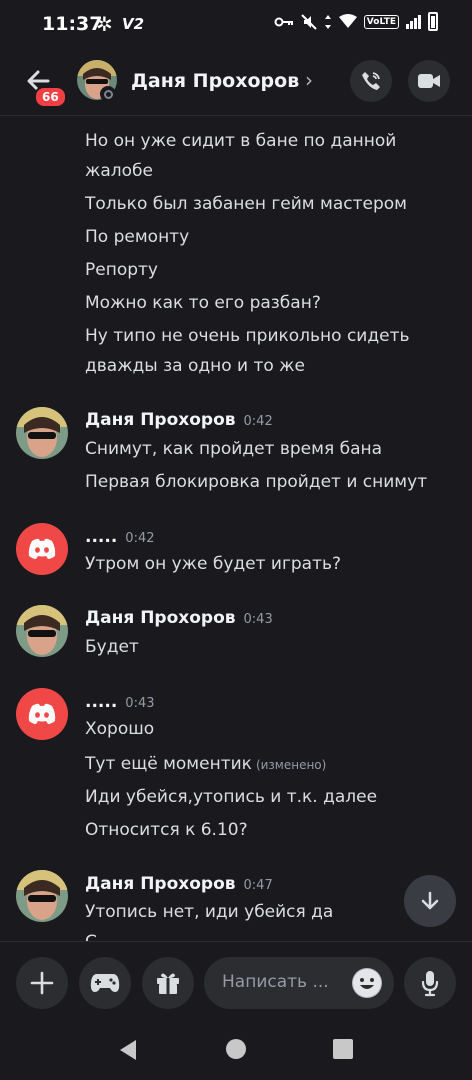 This screenshot has height=1080, width=472. I want to click on gamepad-icon, so click(105, 983).